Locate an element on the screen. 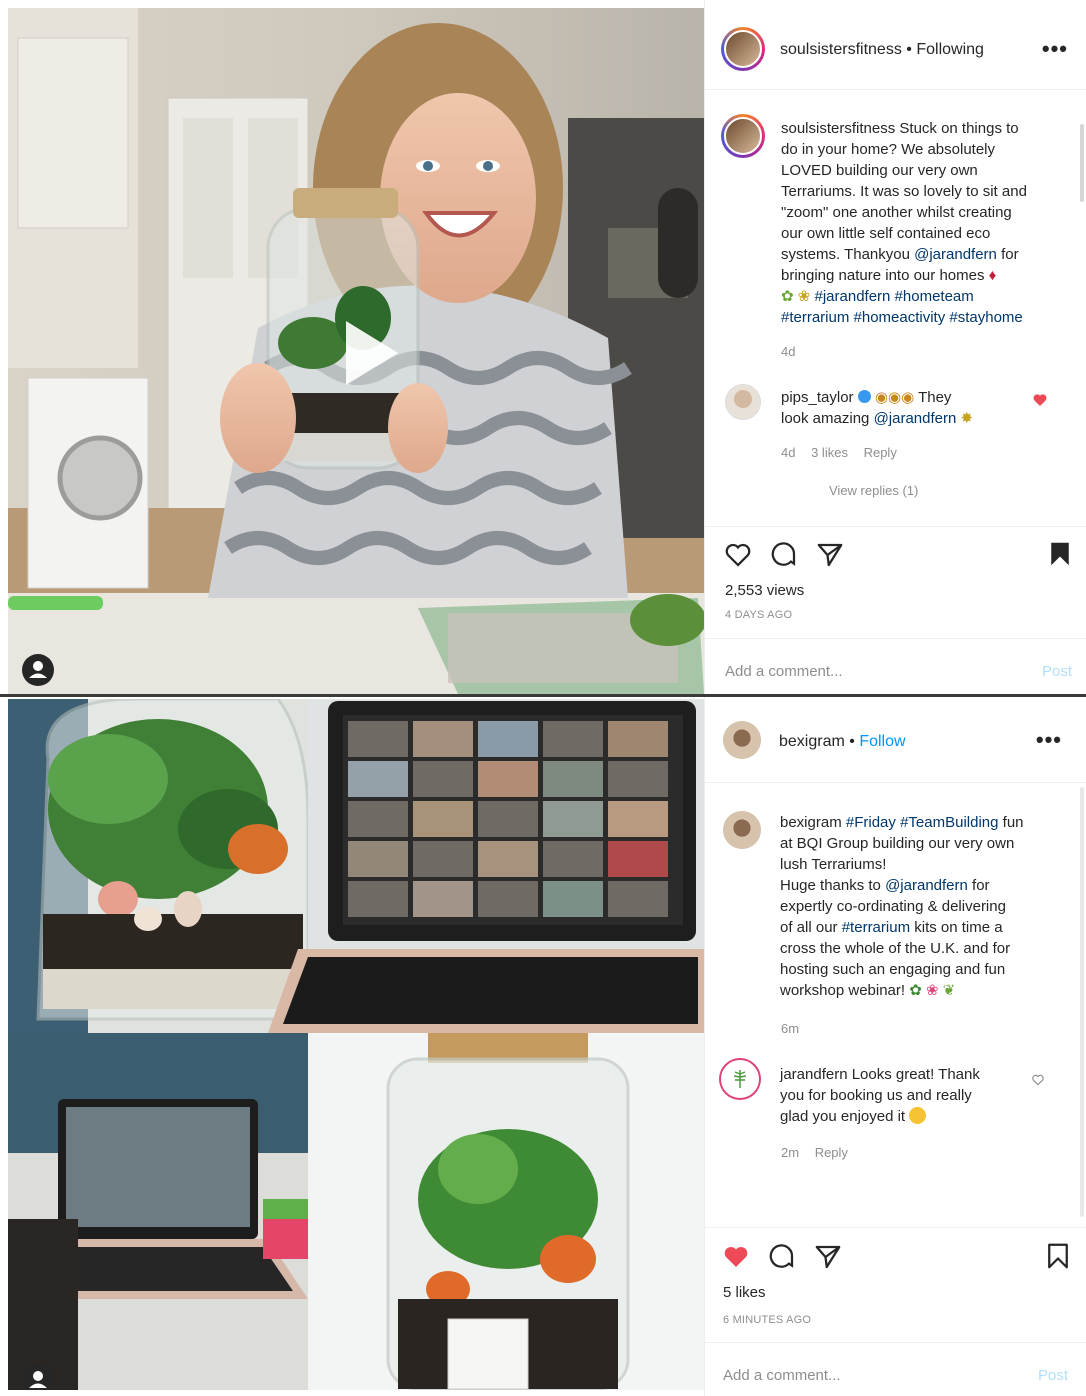 This screenshot has width=1086, height=1396. caption-text: for is located at coordinates (981, 885).